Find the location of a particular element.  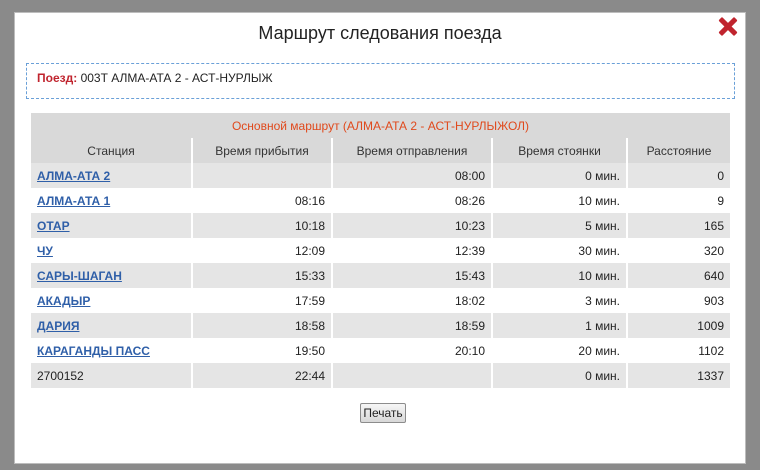

station-cell: САРЫ-ШАГАН is located at coordinates (111, 275).